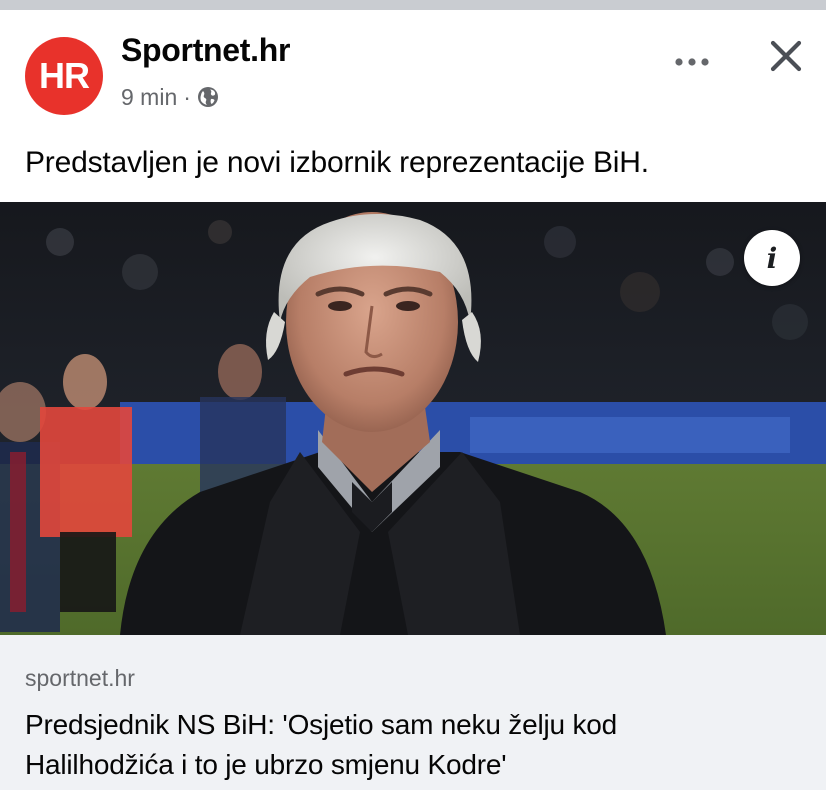  Describe the element at coordinates (413, 795) in the screenshot. I see `card-bottom` at that location.